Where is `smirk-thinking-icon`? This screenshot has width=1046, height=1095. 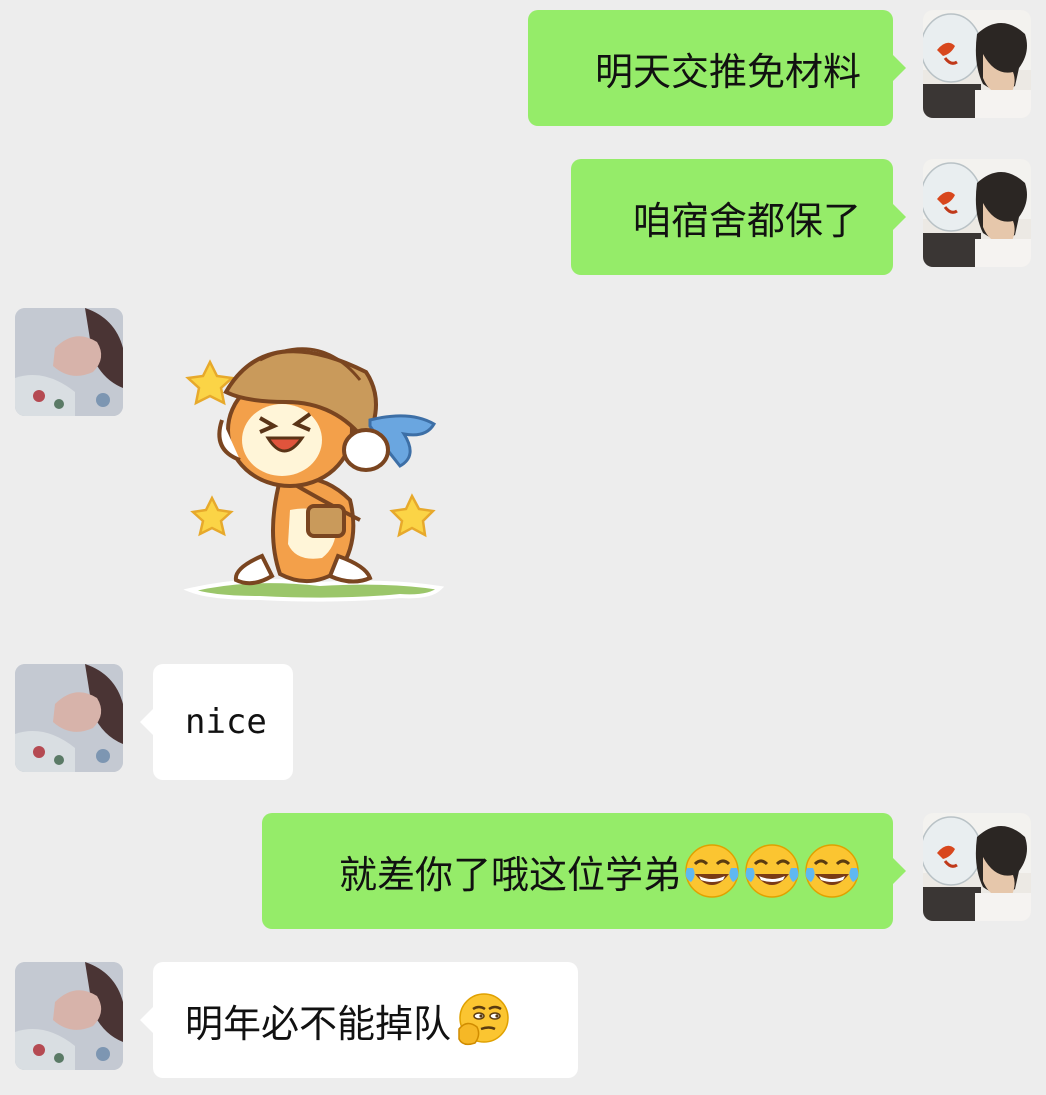 smirk-thinking-icon is located at coordinates (482, 1020).